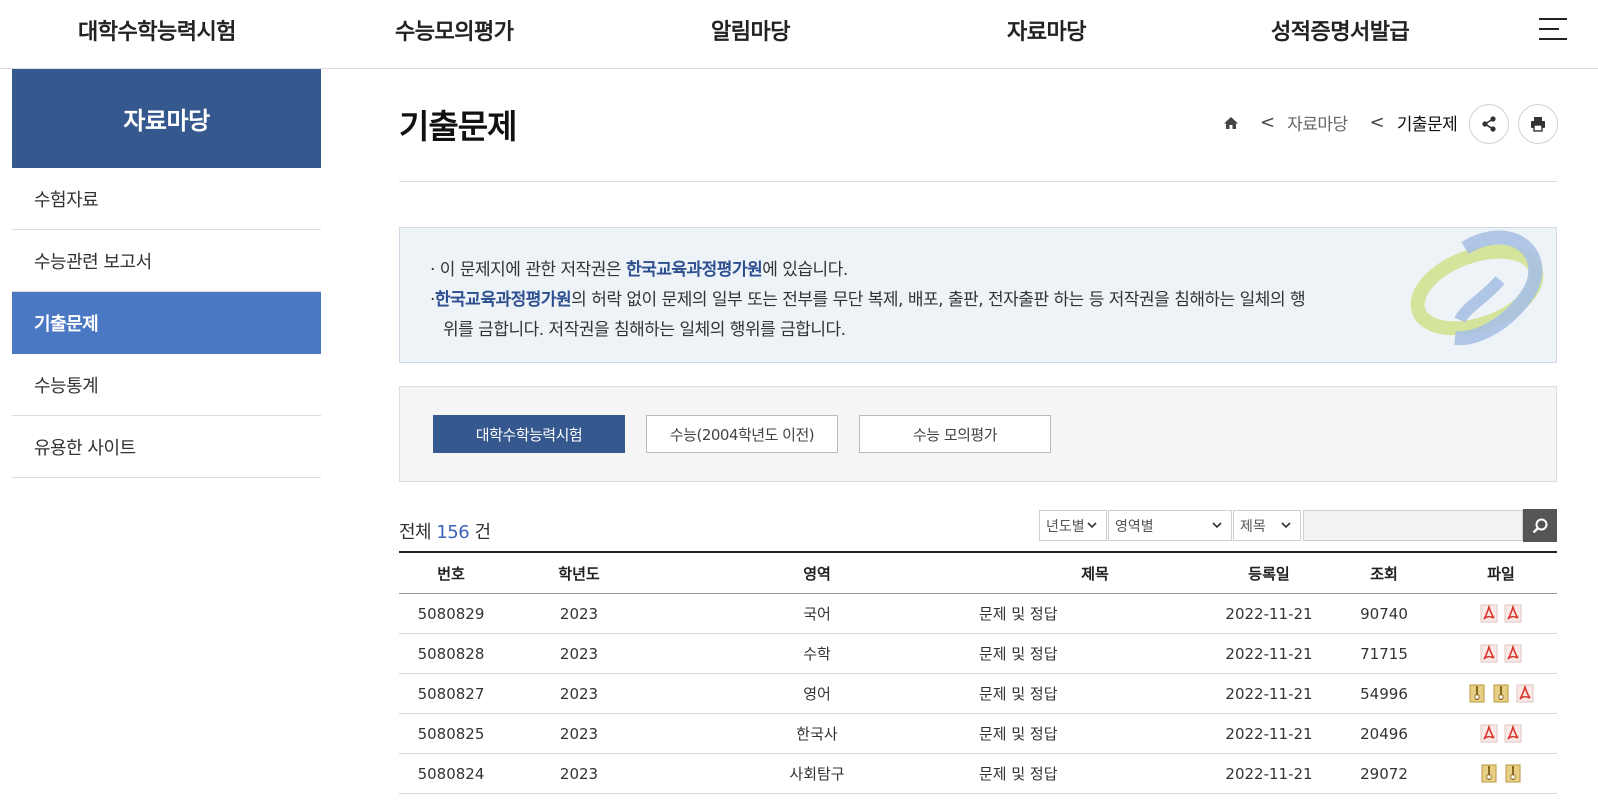  Describe the element at coordinates (1553, 29) in the screenshot. I see `hamburger-menu-icon` at that location.